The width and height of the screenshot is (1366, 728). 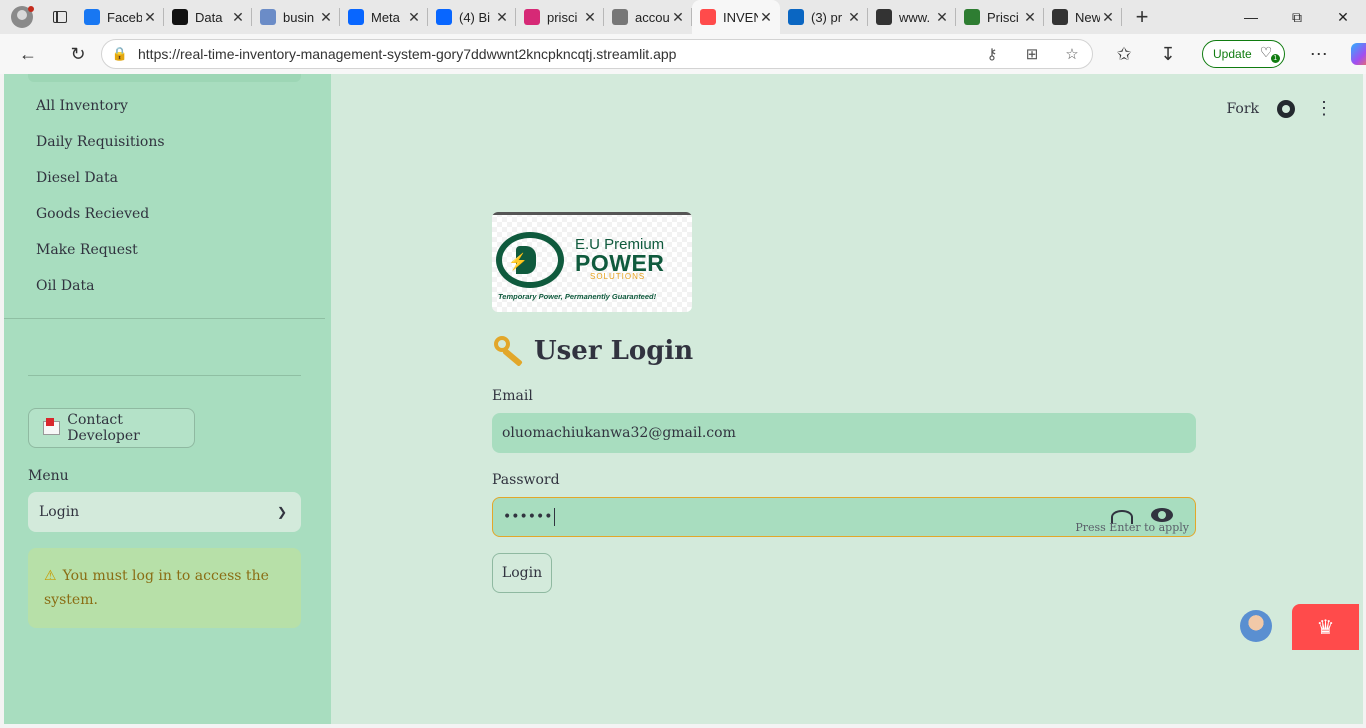 What do you see at coordinates (50, 576) in the screenshot?
I see `warning-icon: ⚠` at bounding box center [50, 576].